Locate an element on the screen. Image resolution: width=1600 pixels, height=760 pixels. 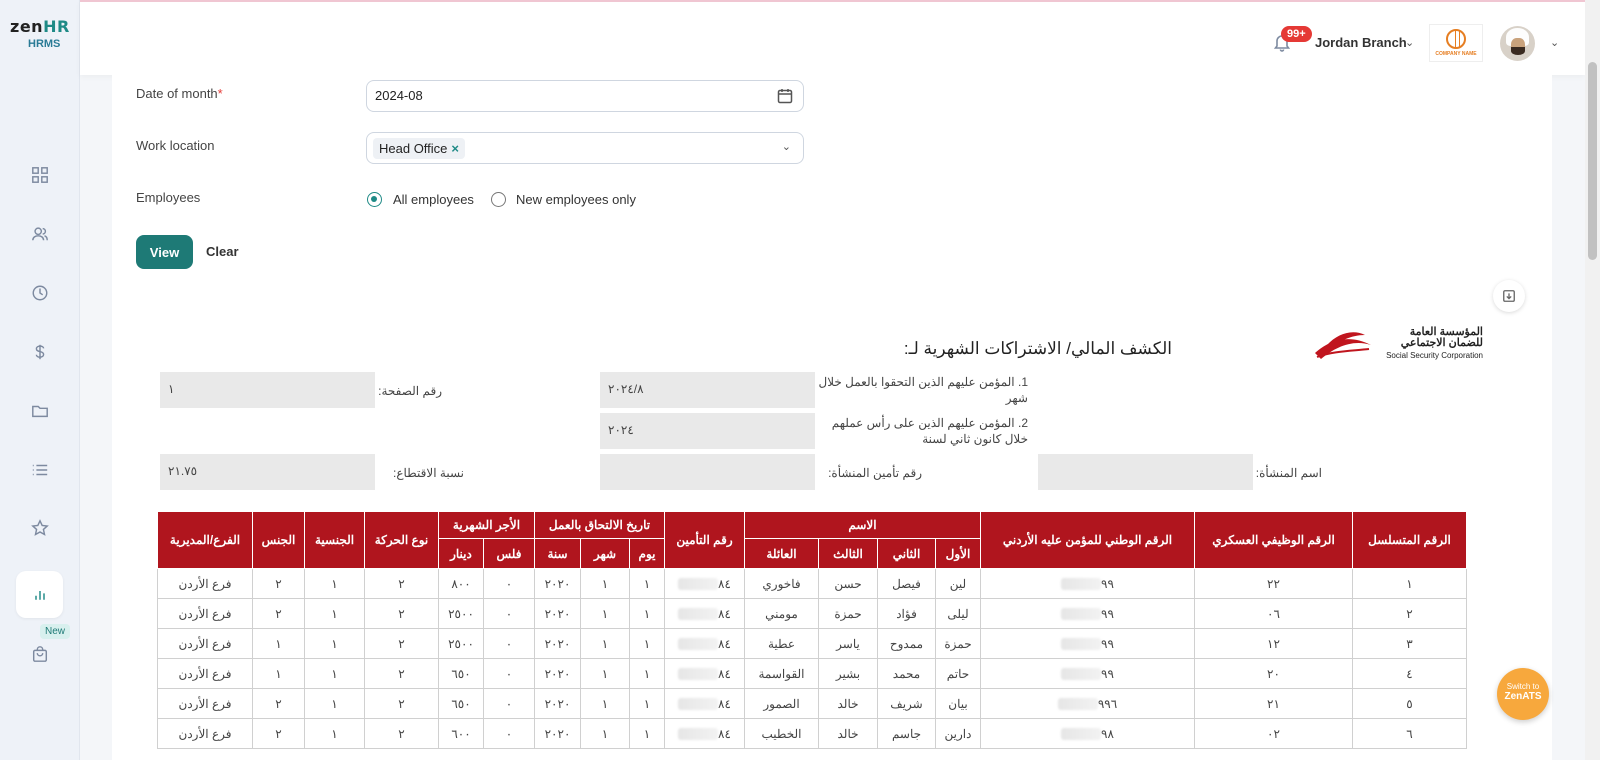
cell-month: ١ is located at coordinates (605, 583).